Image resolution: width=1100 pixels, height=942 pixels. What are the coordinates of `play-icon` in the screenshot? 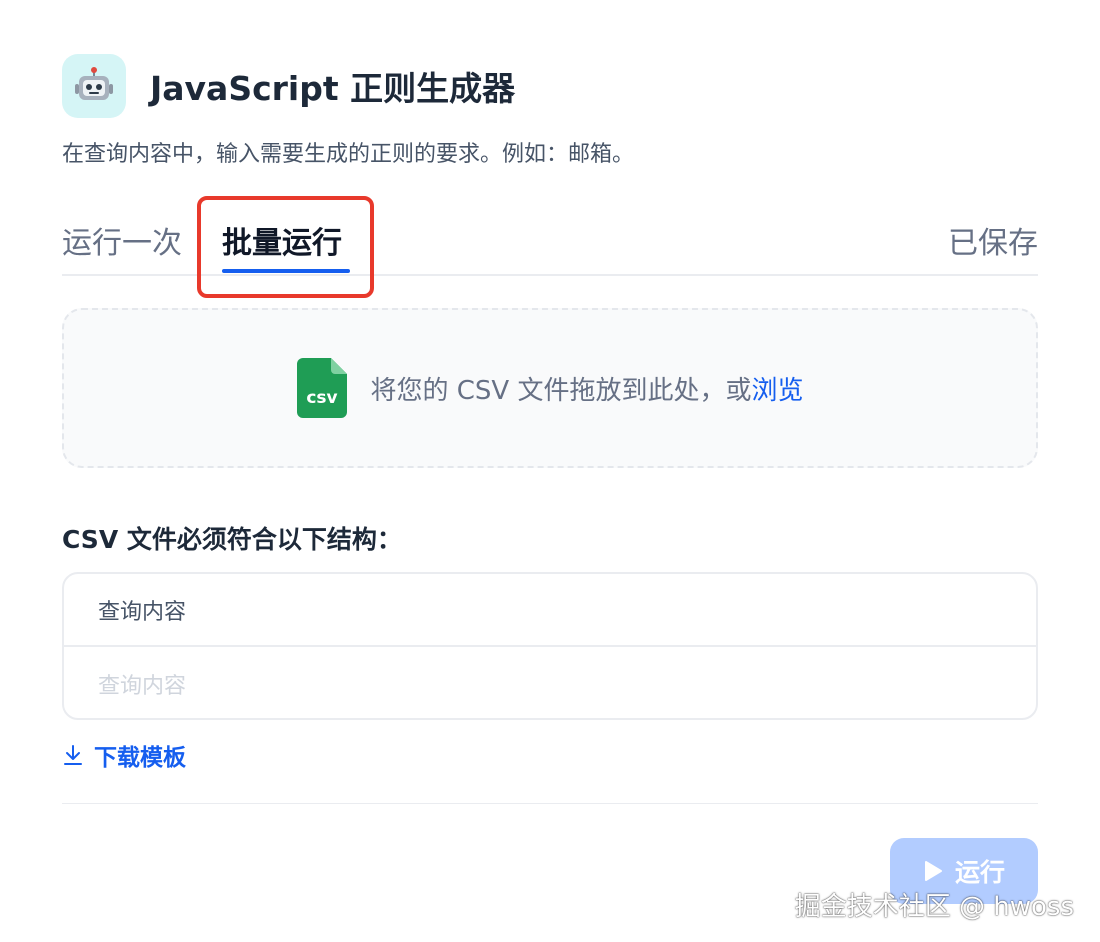 It's located at (933, 871).